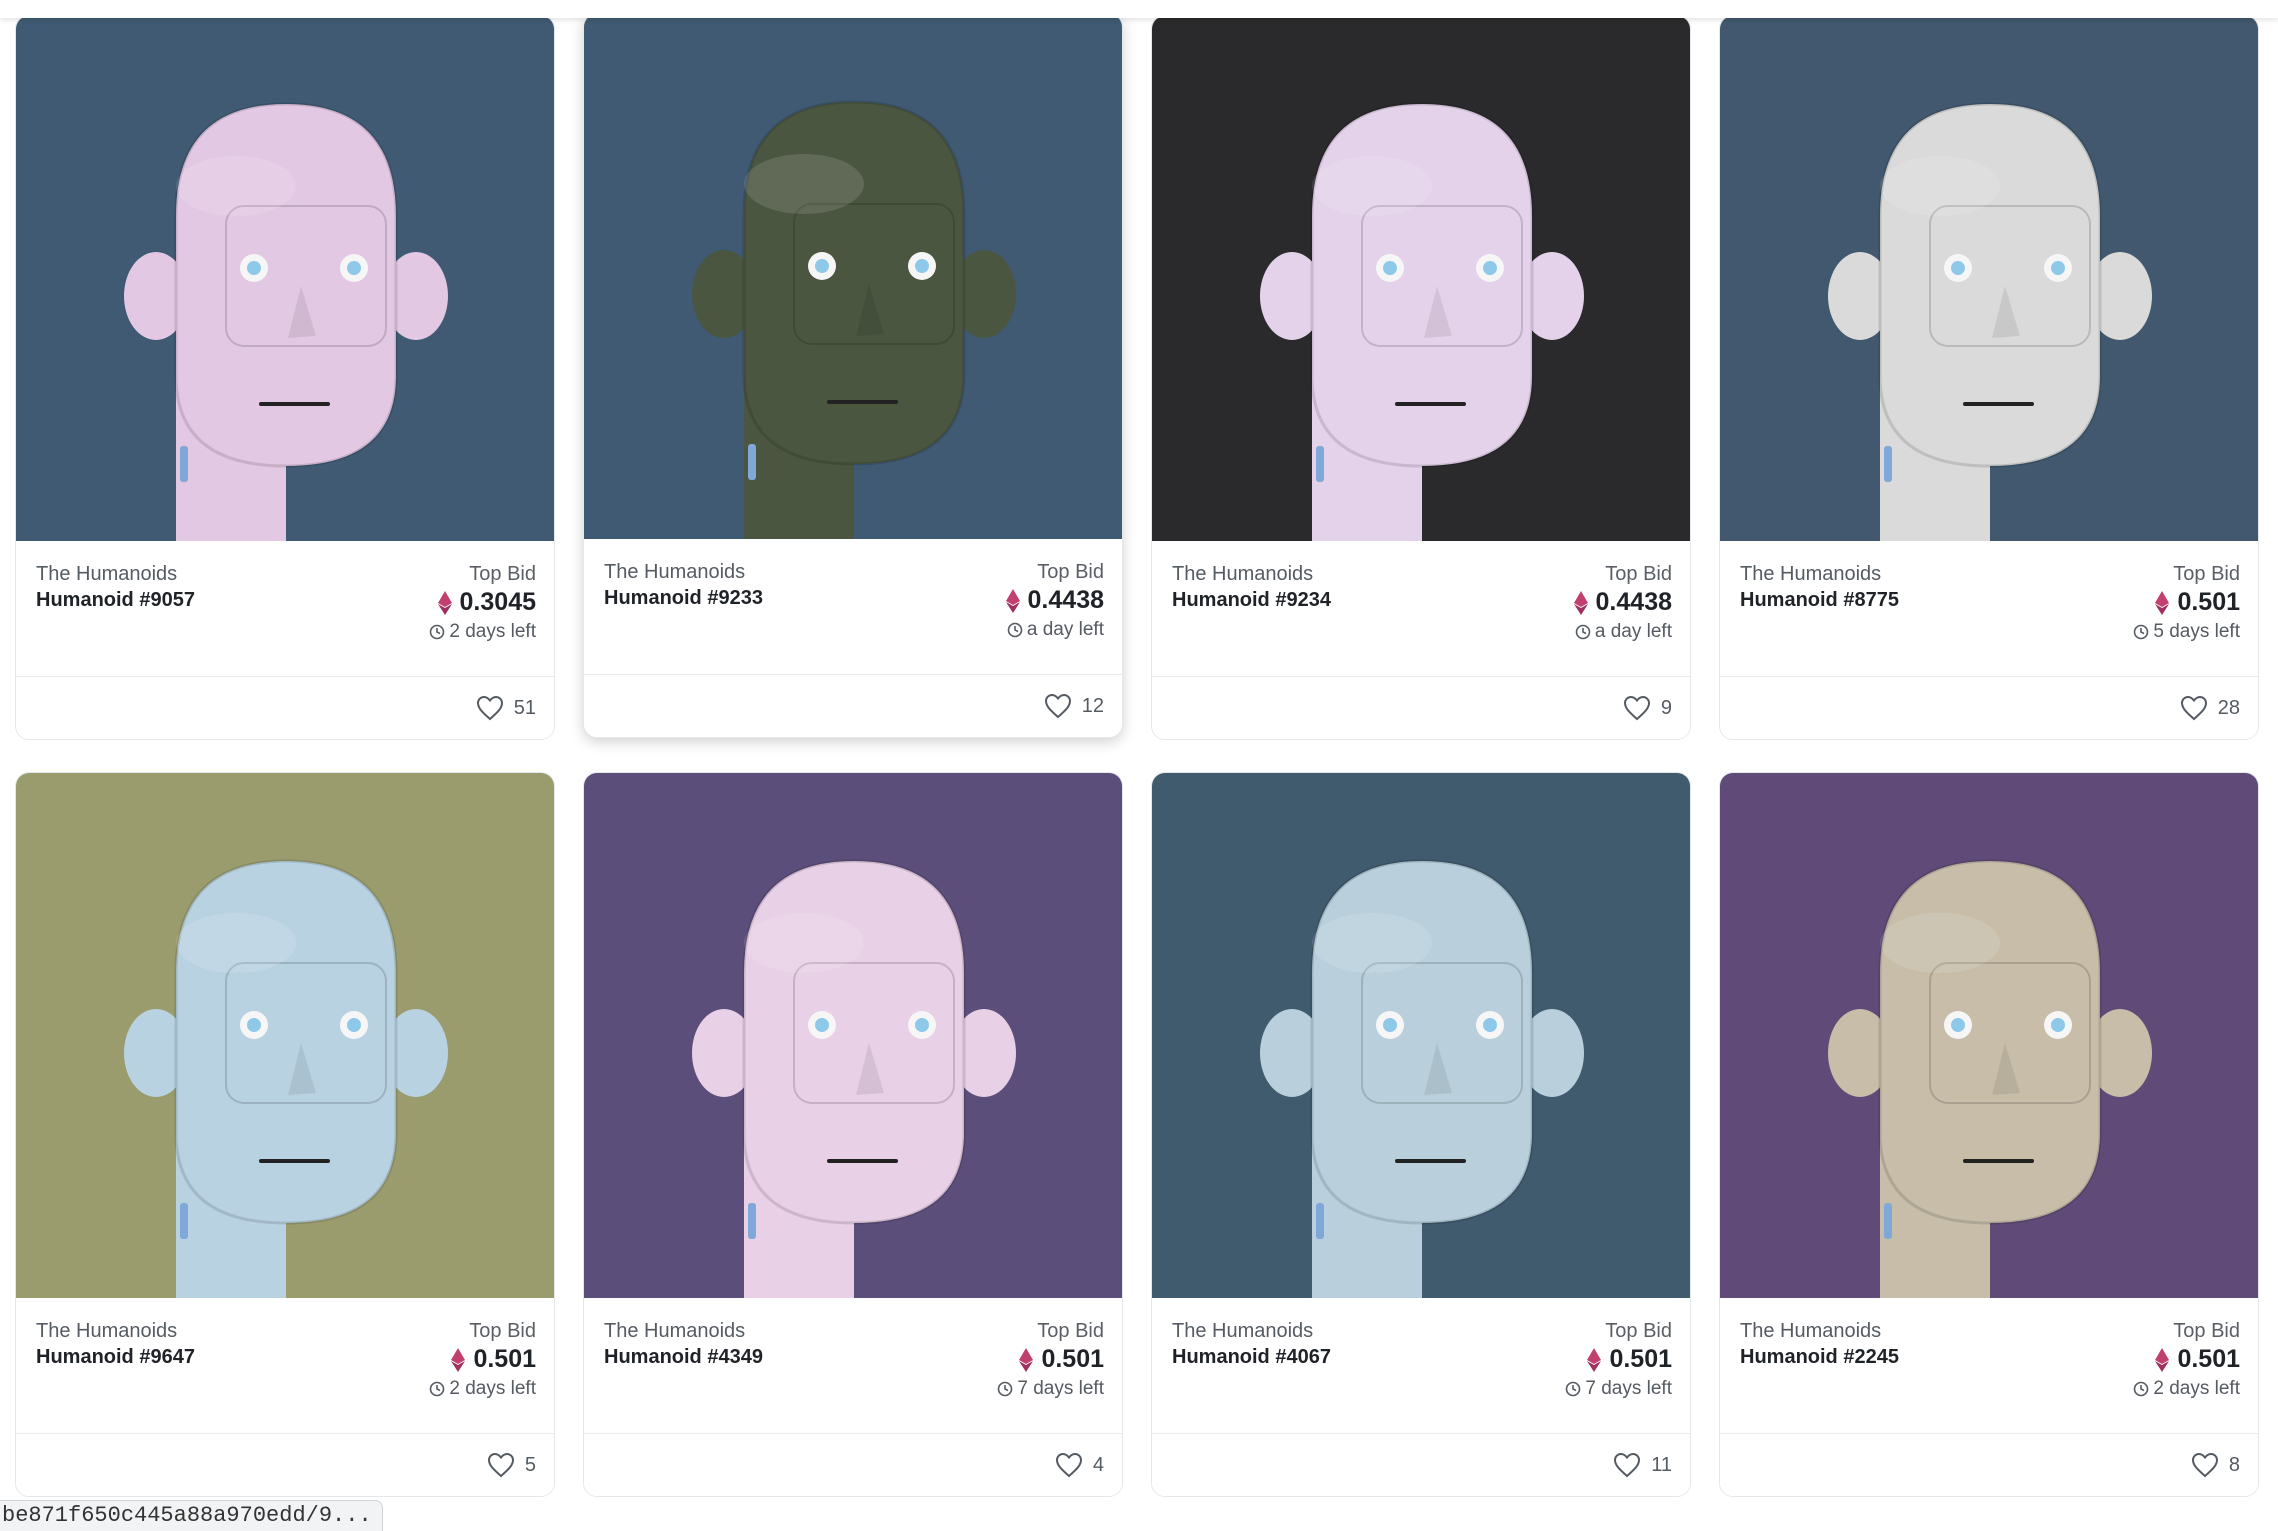 This screenshot has height=1531, width=2278. I want to click on price-value: 0.3045, so click(497, 602).